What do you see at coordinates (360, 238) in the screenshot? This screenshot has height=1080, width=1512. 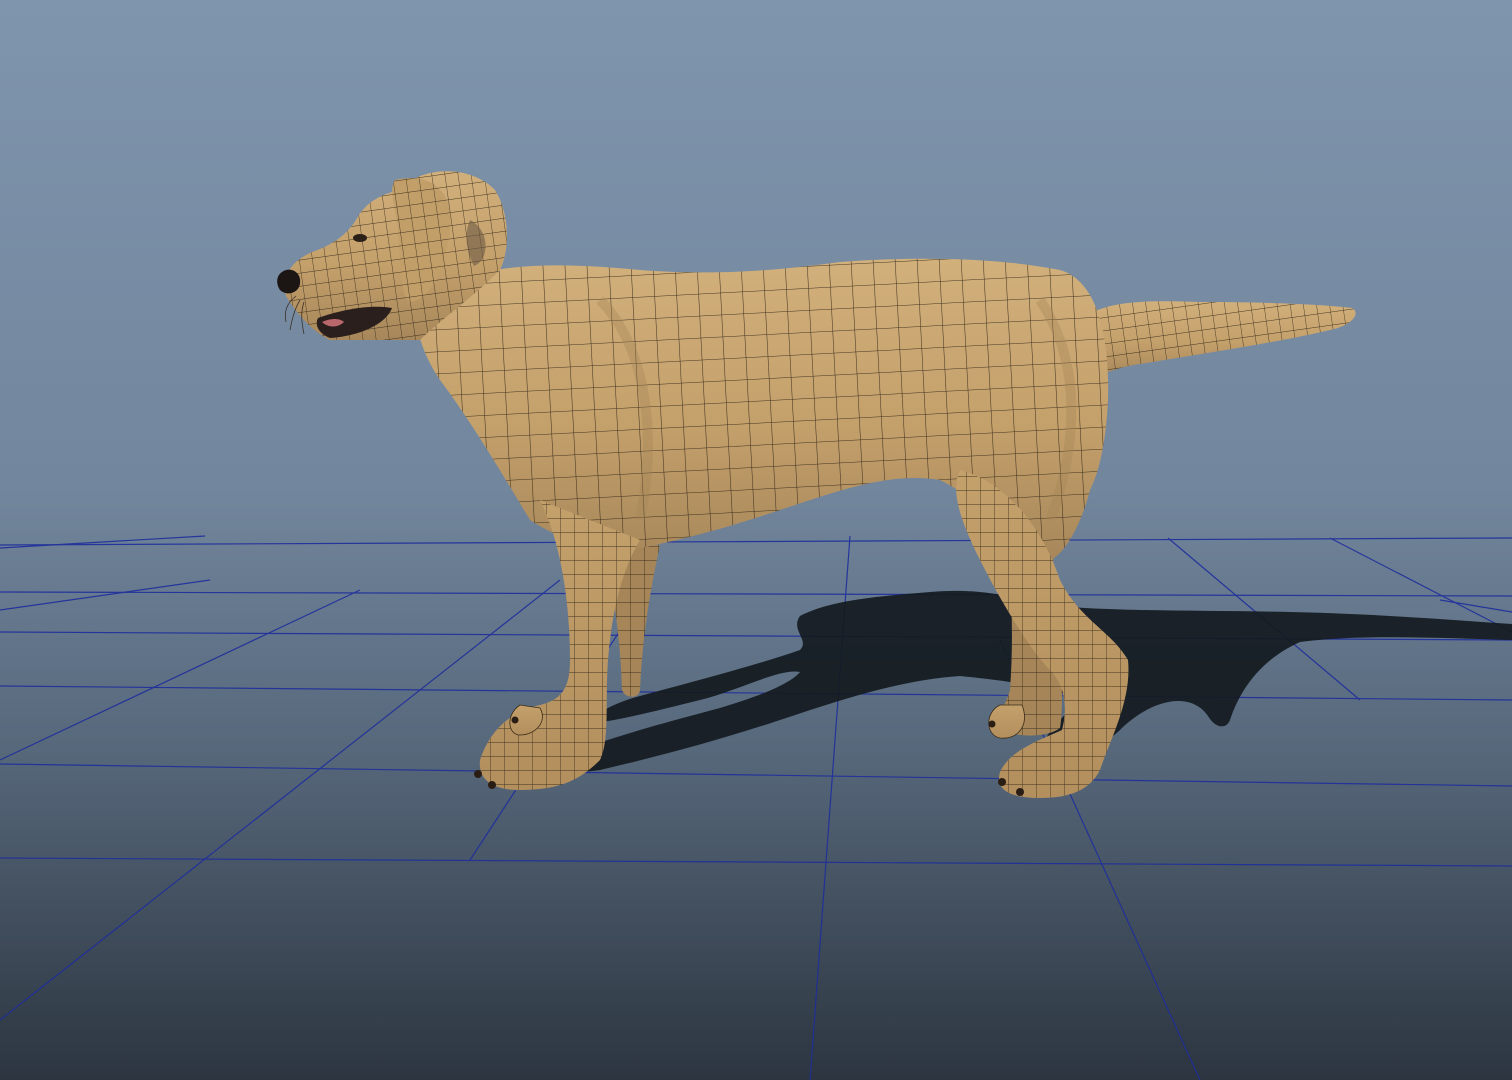 I see `dog-eye` at bounding box center [360, 238].